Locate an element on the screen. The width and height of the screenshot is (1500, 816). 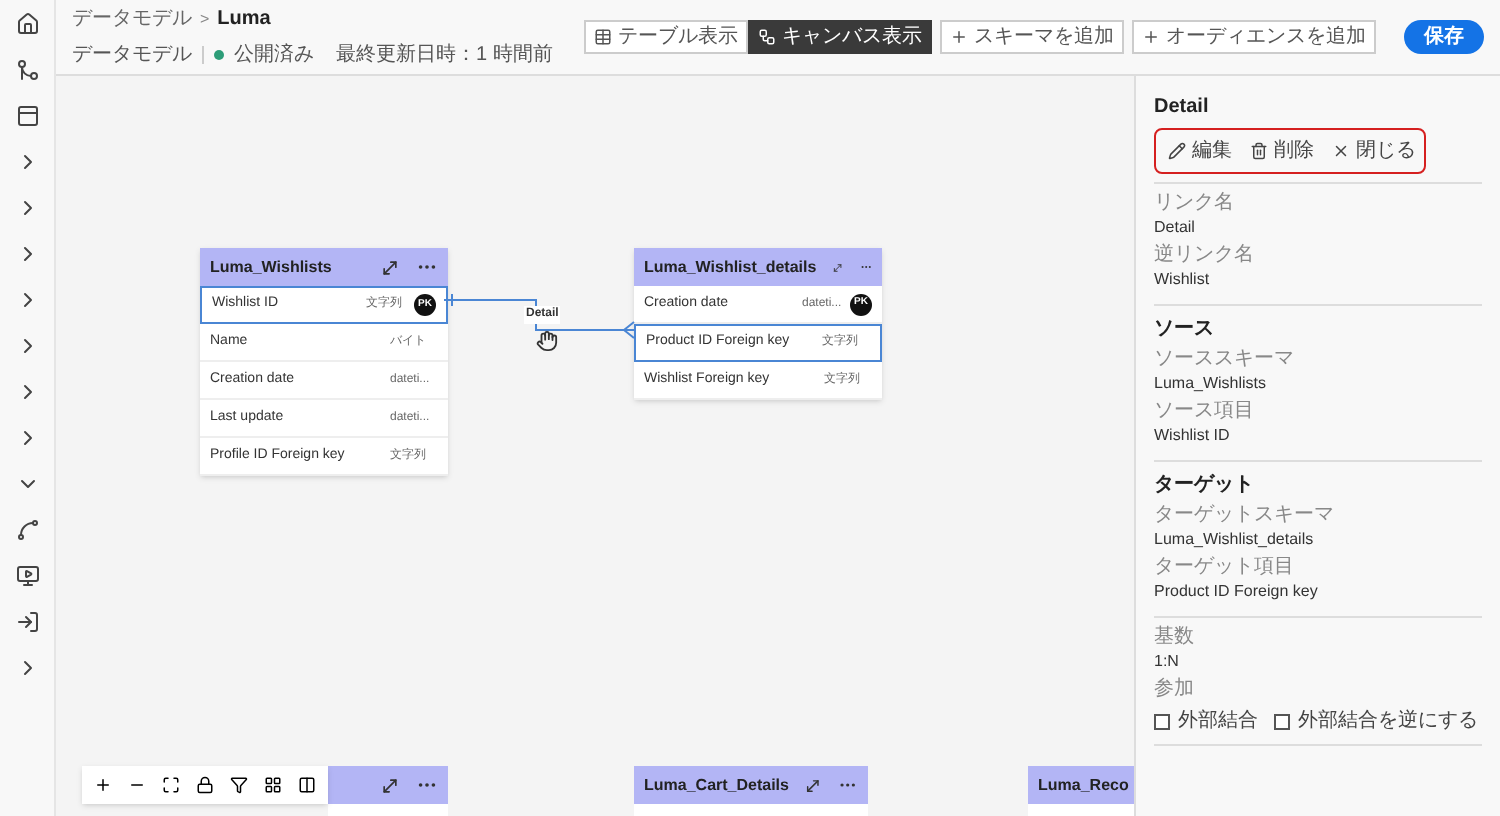
layout-icon is located at coordinates (273, 785).